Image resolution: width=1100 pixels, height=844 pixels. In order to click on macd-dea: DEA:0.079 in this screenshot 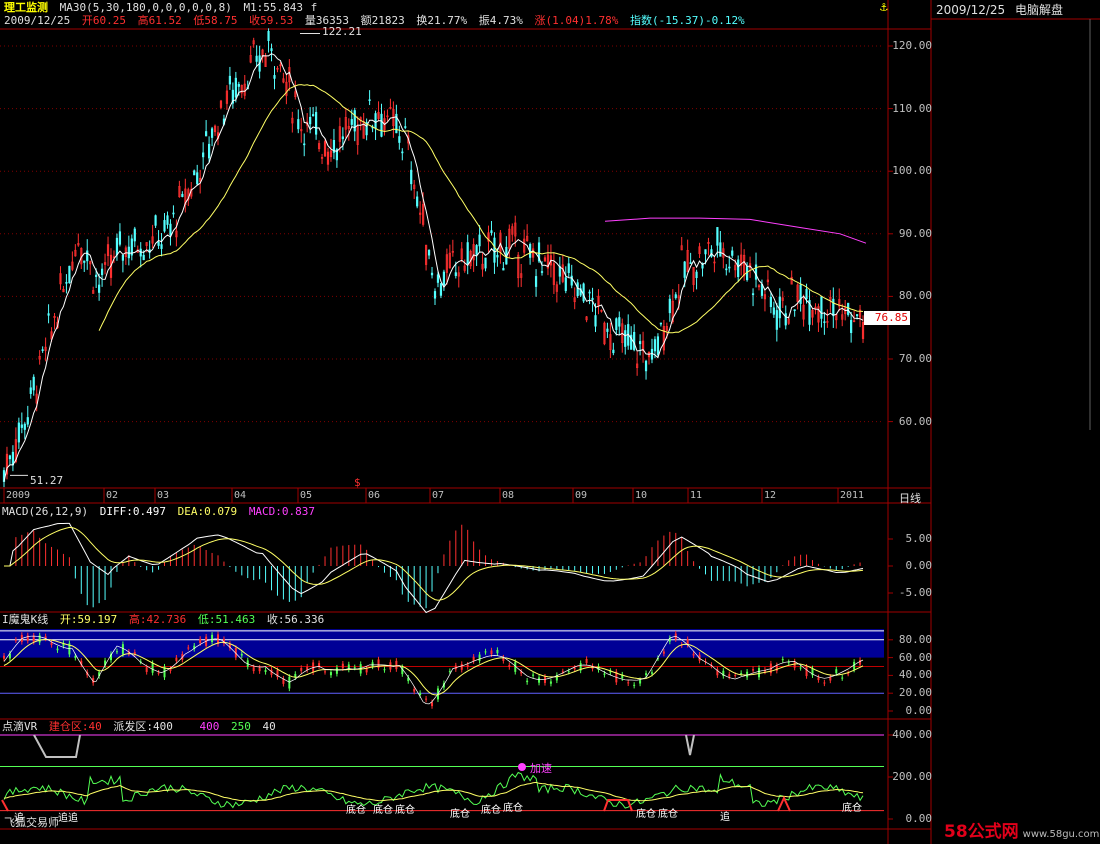, I will do `click(207, 511)`.